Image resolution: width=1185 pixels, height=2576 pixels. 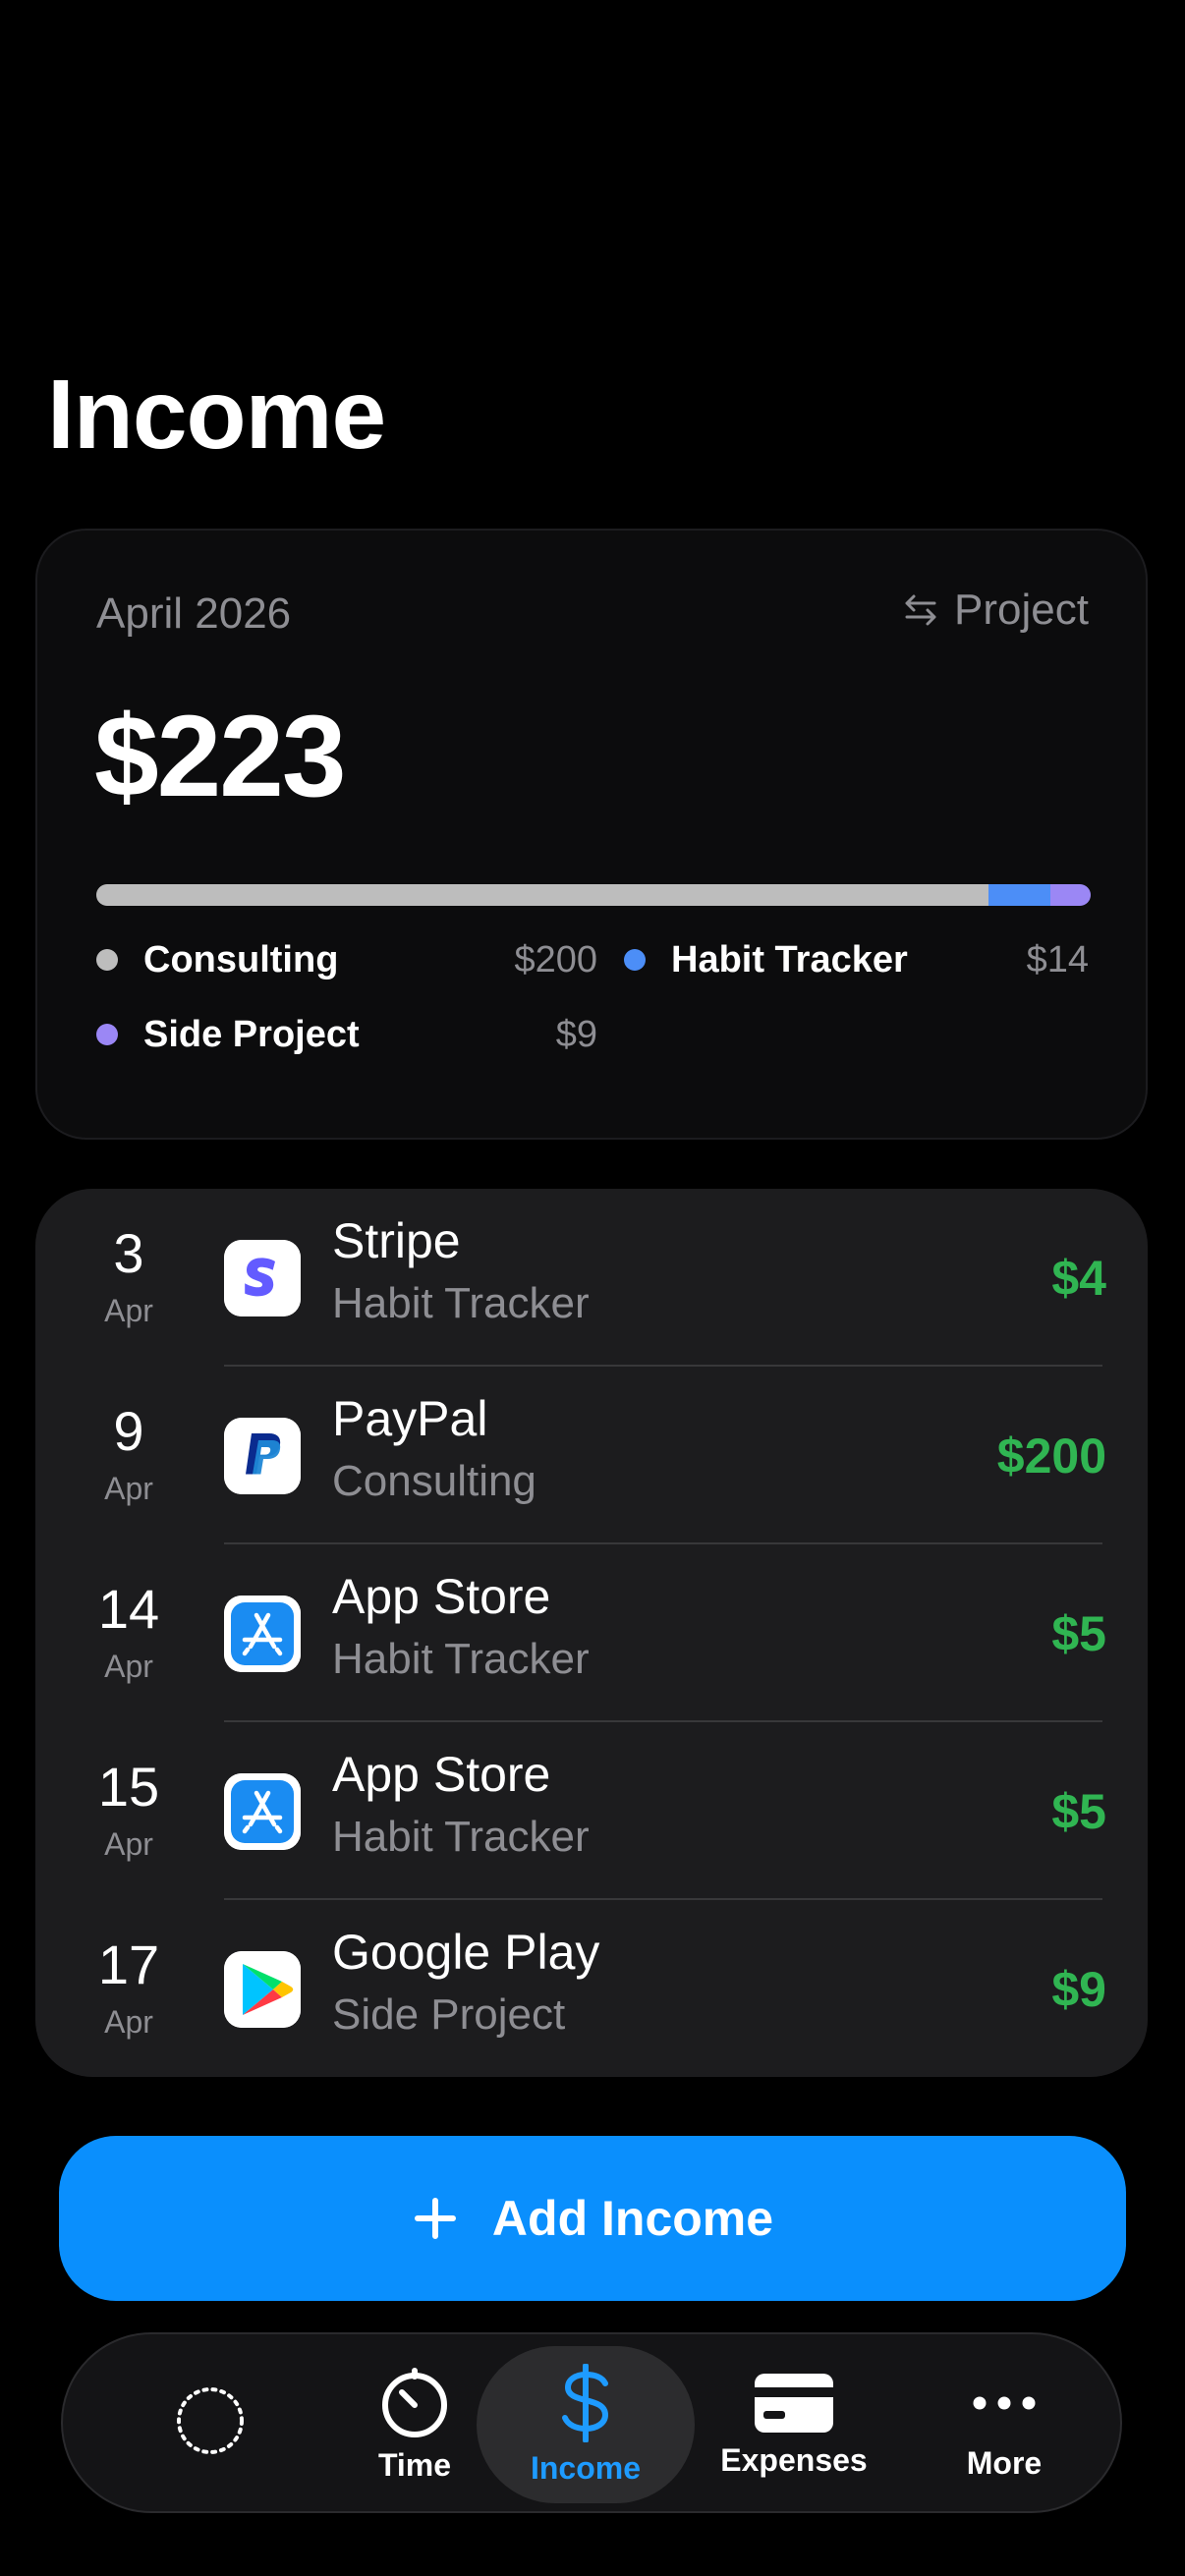 What do you see at coordinates (410, 1418) in the screenshot?
I see `transaction-source: PayPal` at bounding box center [410, 1418].